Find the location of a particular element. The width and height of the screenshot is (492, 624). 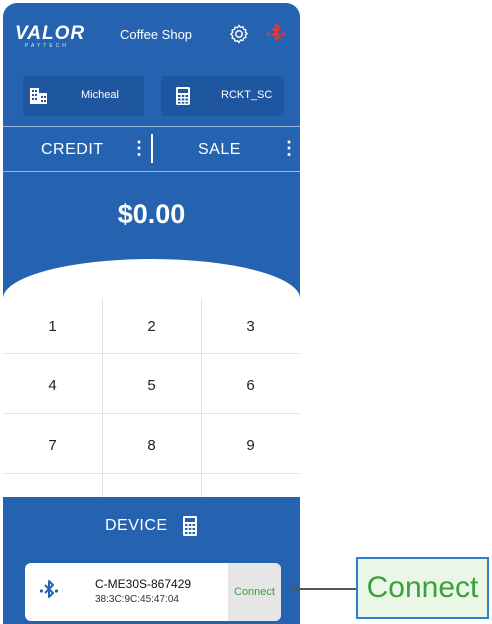

key-blank is located at coordinates (250, 486).